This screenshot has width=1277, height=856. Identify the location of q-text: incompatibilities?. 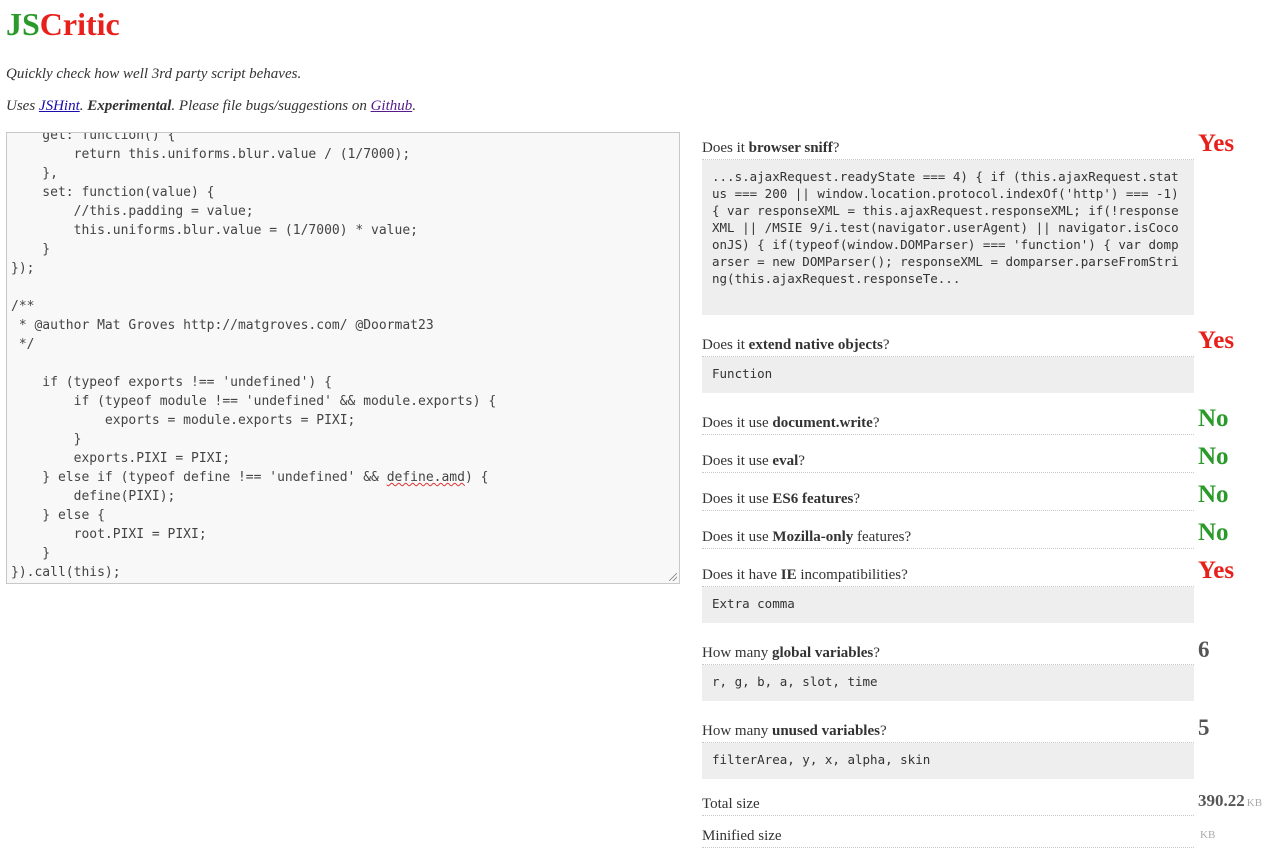
(852, 575).